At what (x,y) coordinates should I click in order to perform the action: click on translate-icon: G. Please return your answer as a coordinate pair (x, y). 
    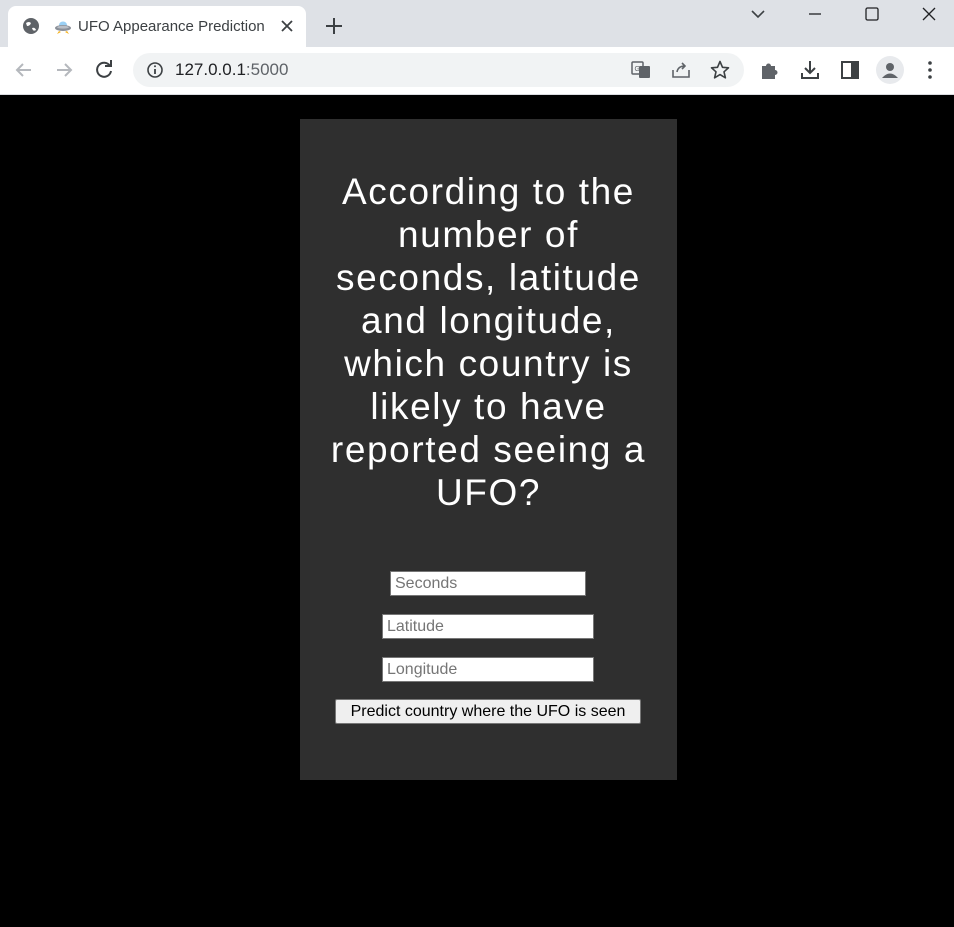
    Looking at the image, I should click on (641, 70).